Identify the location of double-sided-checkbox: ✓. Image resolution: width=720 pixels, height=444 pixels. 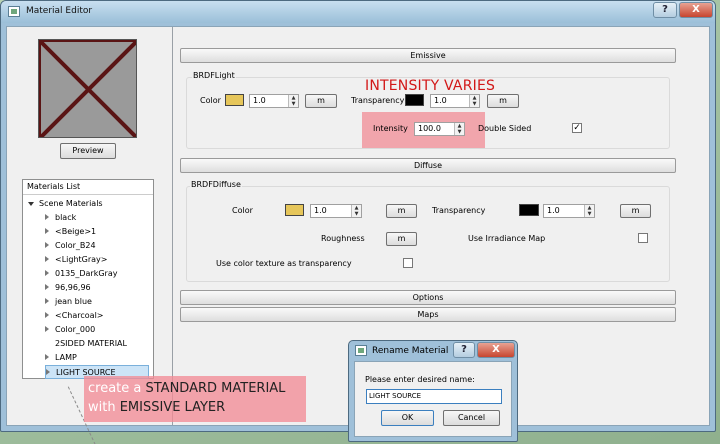
(577, 128).